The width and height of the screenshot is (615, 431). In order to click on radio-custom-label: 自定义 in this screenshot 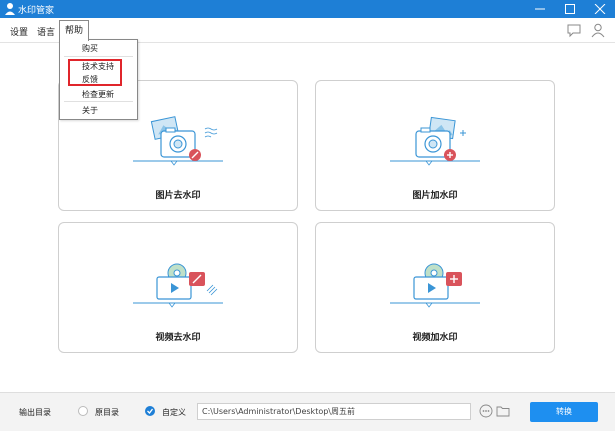, I will do `click(174, 412)`.